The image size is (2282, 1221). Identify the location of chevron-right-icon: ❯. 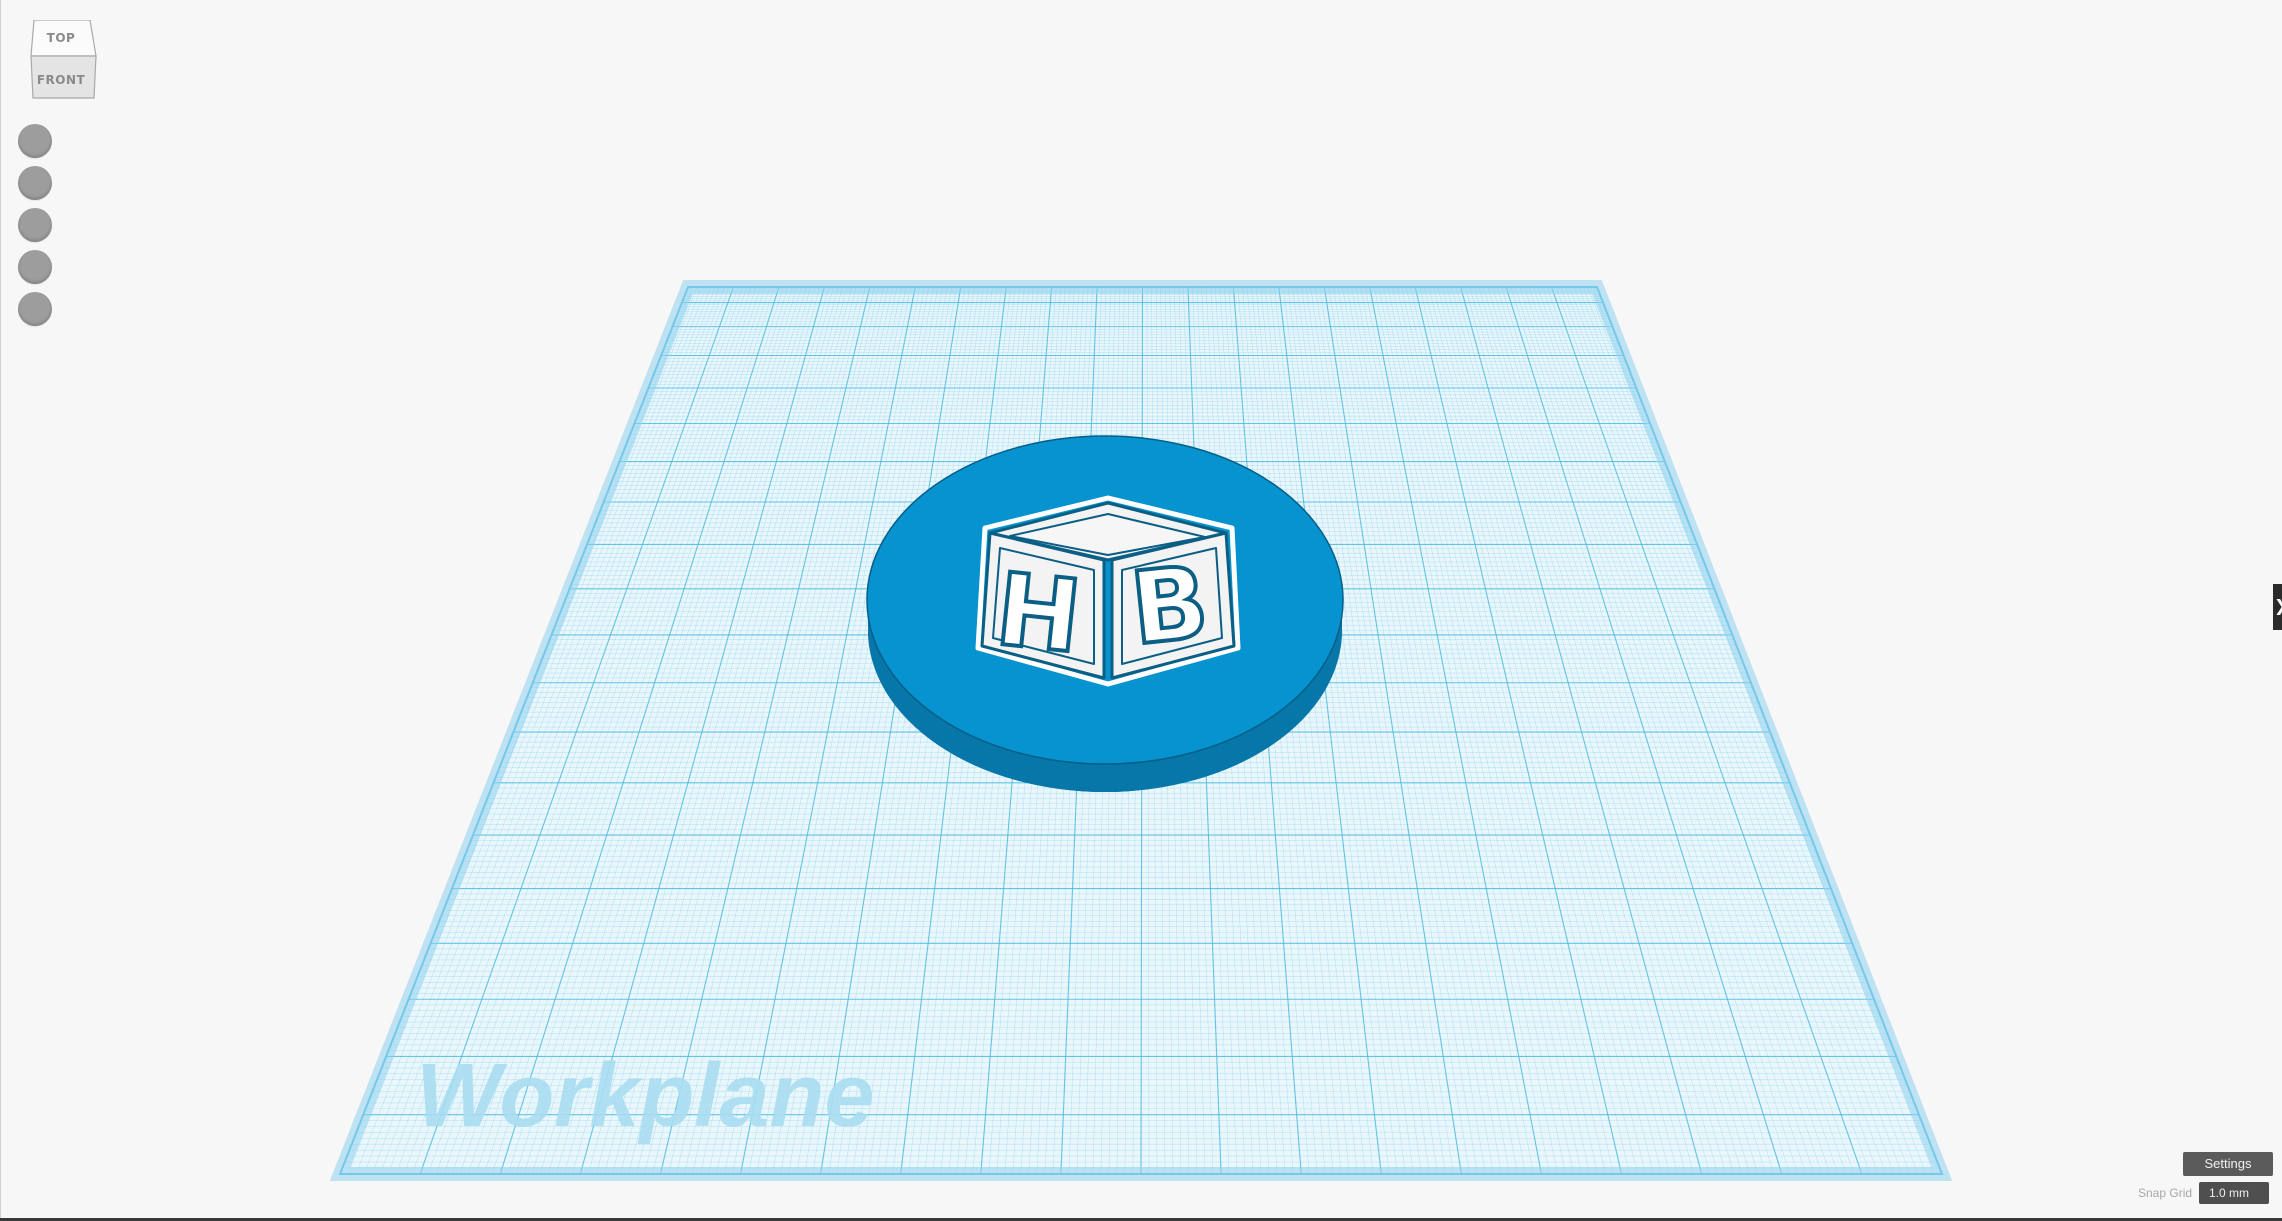
(2278, 606).